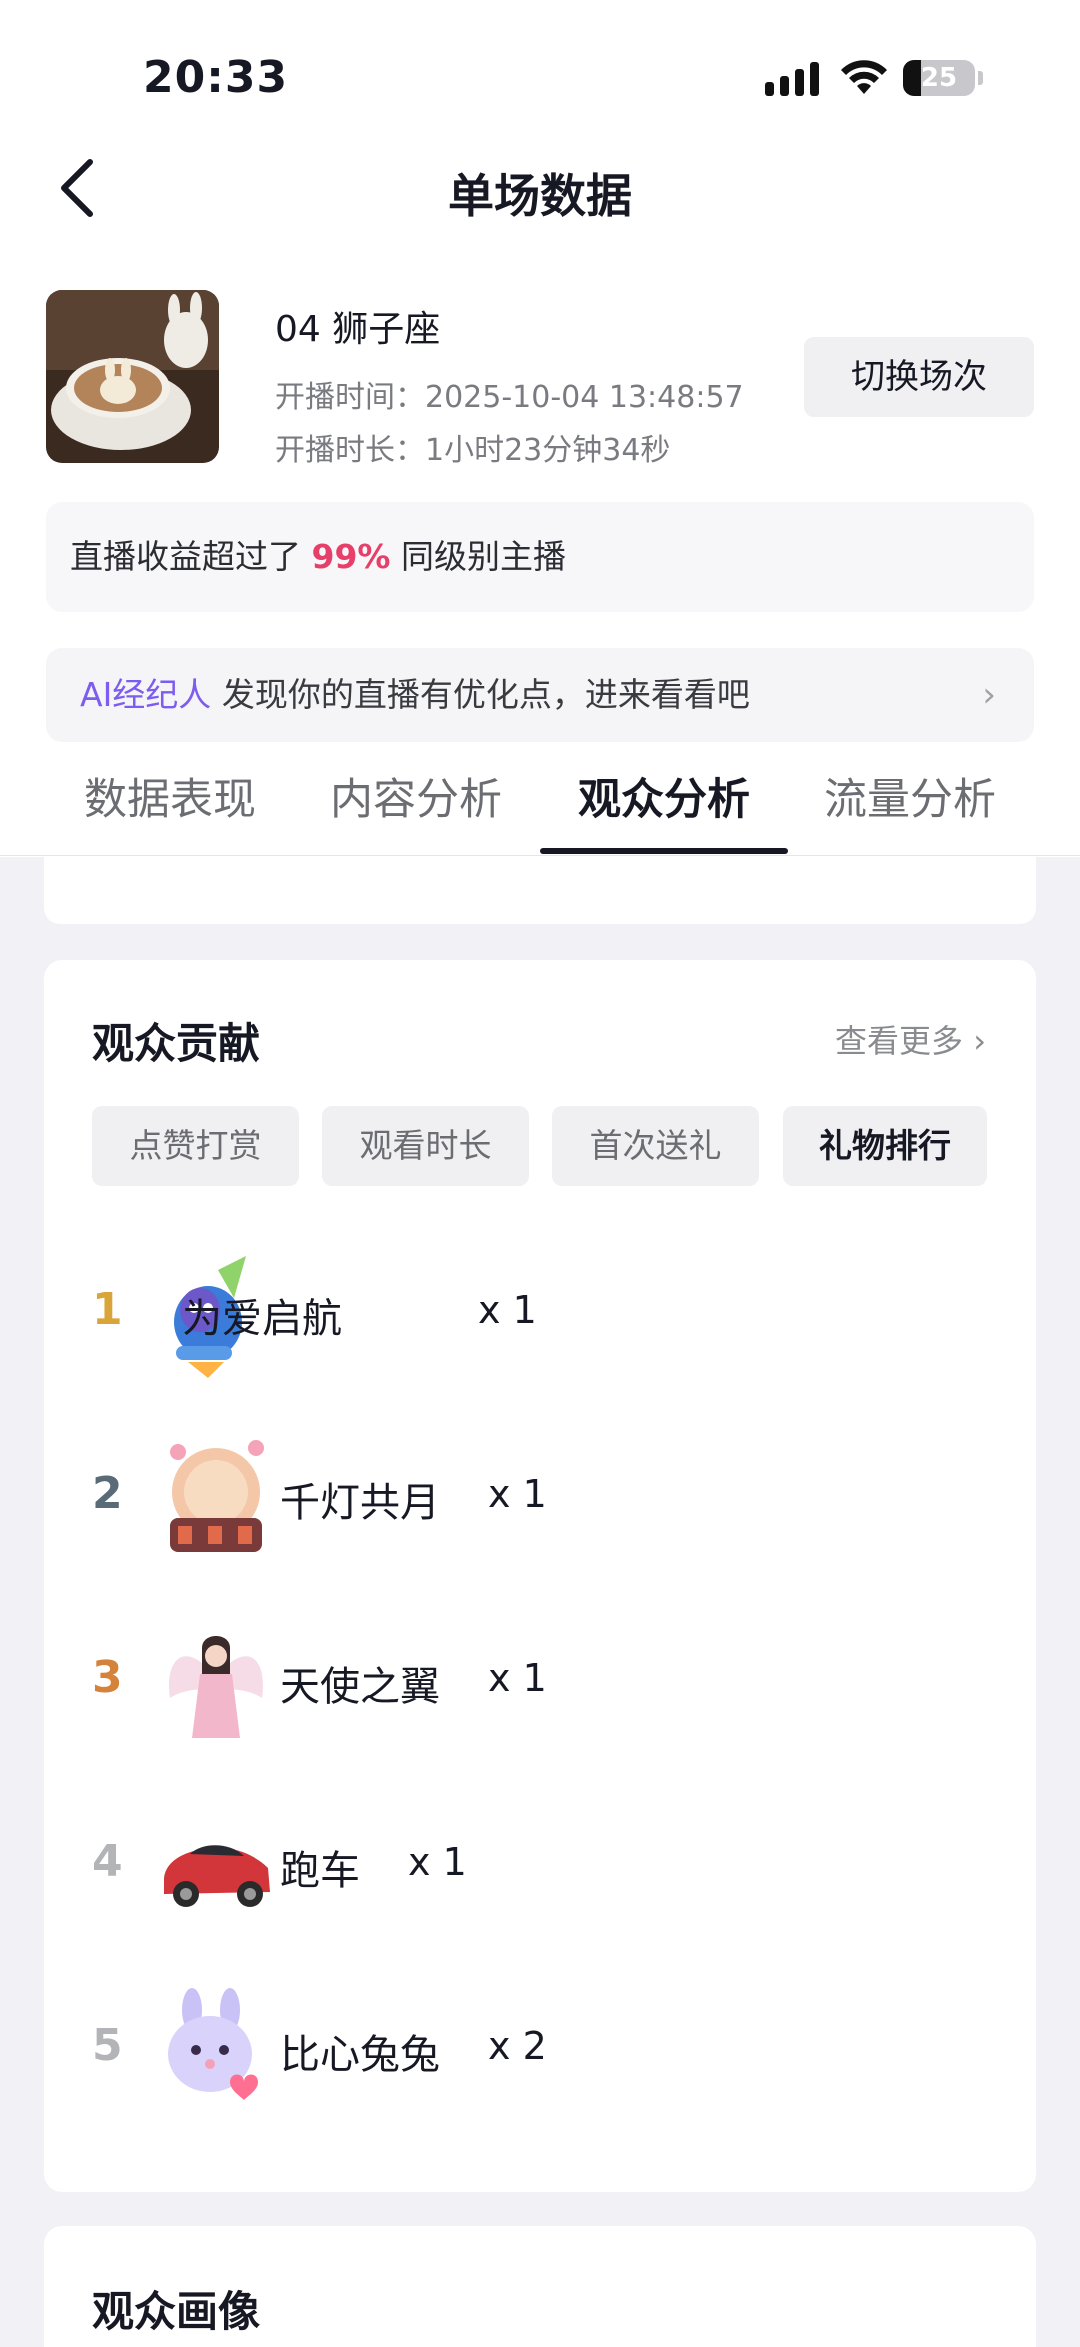 Image resolution: width=1080 pixels, height=2347 pixels. What do you see at coordinates (485, 694) in the screenshot?
I see `ai-agent-text: 发现你的直播有优化点，进来看看吧` at bounding box center [485, 694].